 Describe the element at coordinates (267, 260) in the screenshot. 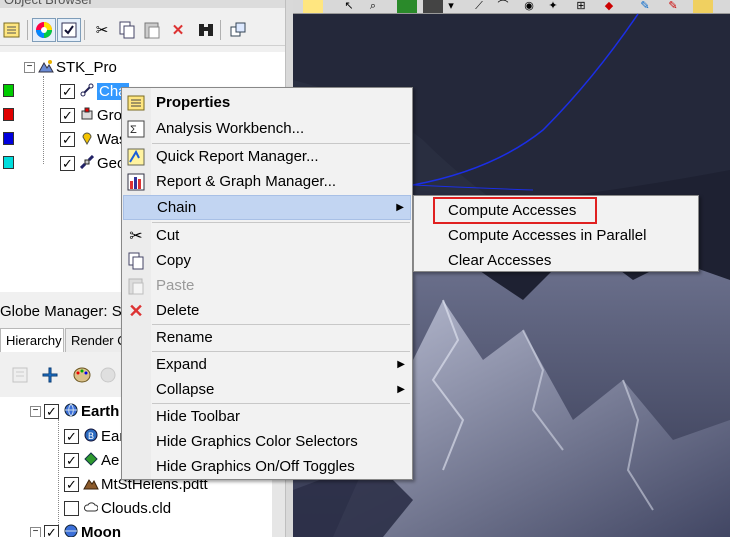

I see `menu-item-copy: Copy` at that location.